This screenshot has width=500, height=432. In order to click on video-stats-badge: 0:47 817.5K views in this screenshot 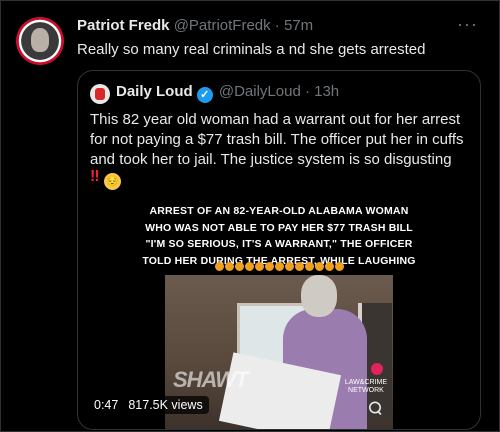, I will do `click(148, 405)`.